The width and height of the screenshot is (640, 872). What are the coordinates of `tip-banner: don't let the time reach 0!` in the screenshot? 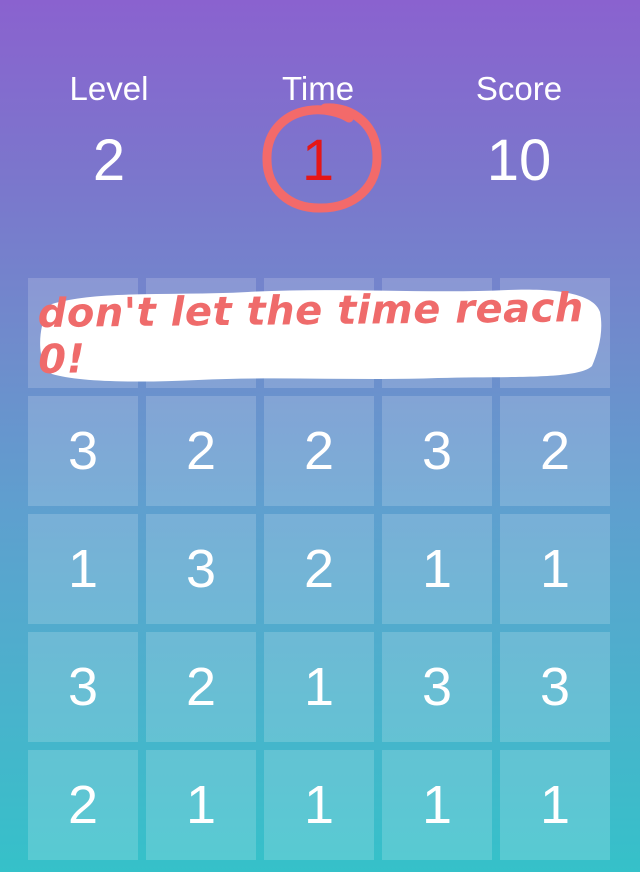 It's located at (321, 334).